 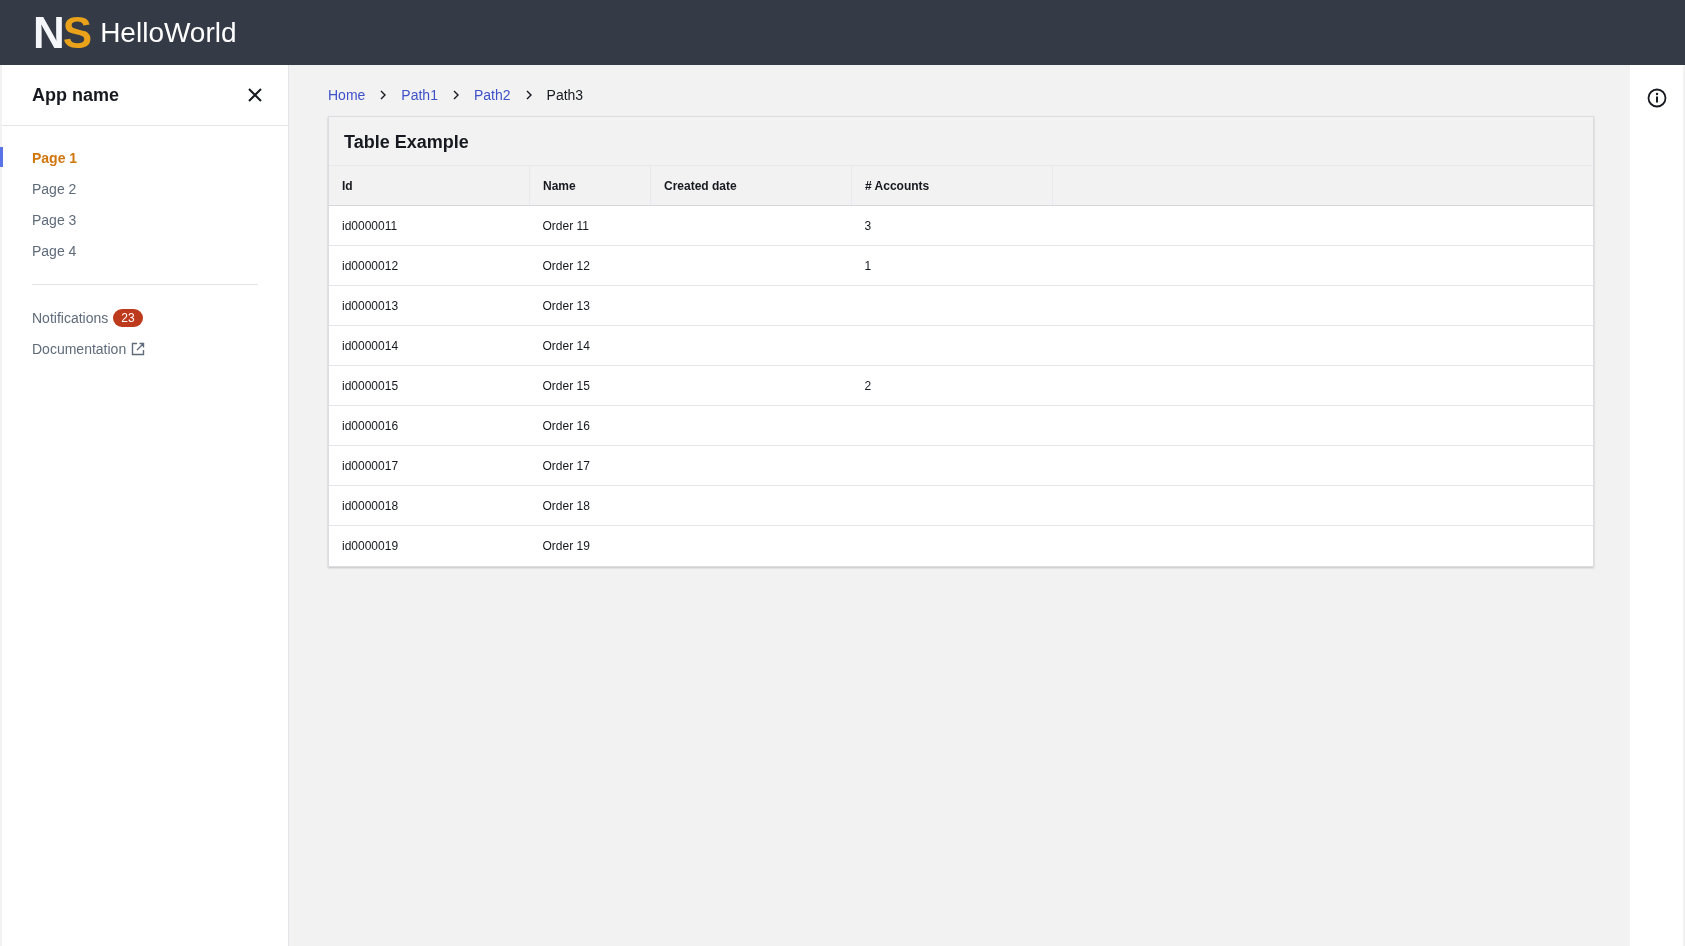 I want to click on close-icon, so click(x=255, y=95).